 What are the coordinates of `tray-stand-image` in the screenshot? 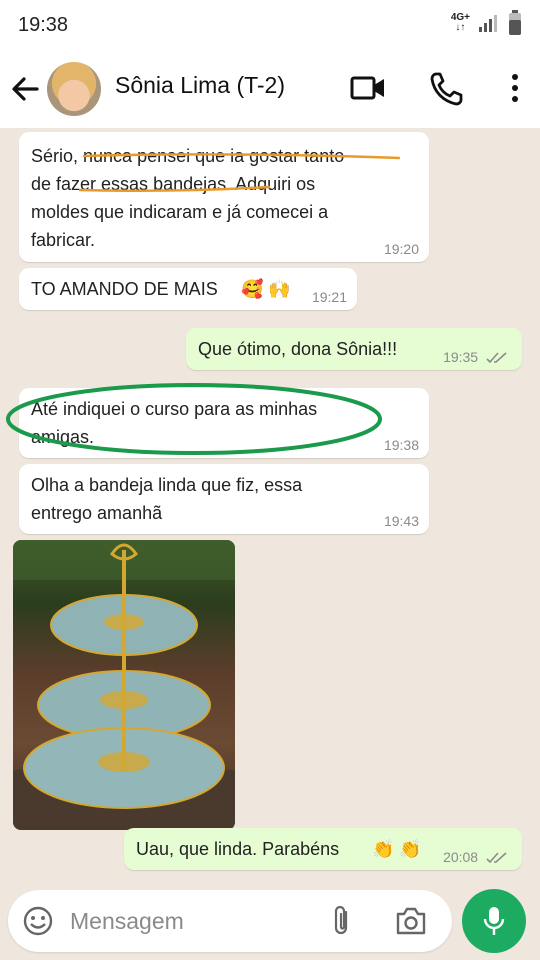 It's located at (124, 685).